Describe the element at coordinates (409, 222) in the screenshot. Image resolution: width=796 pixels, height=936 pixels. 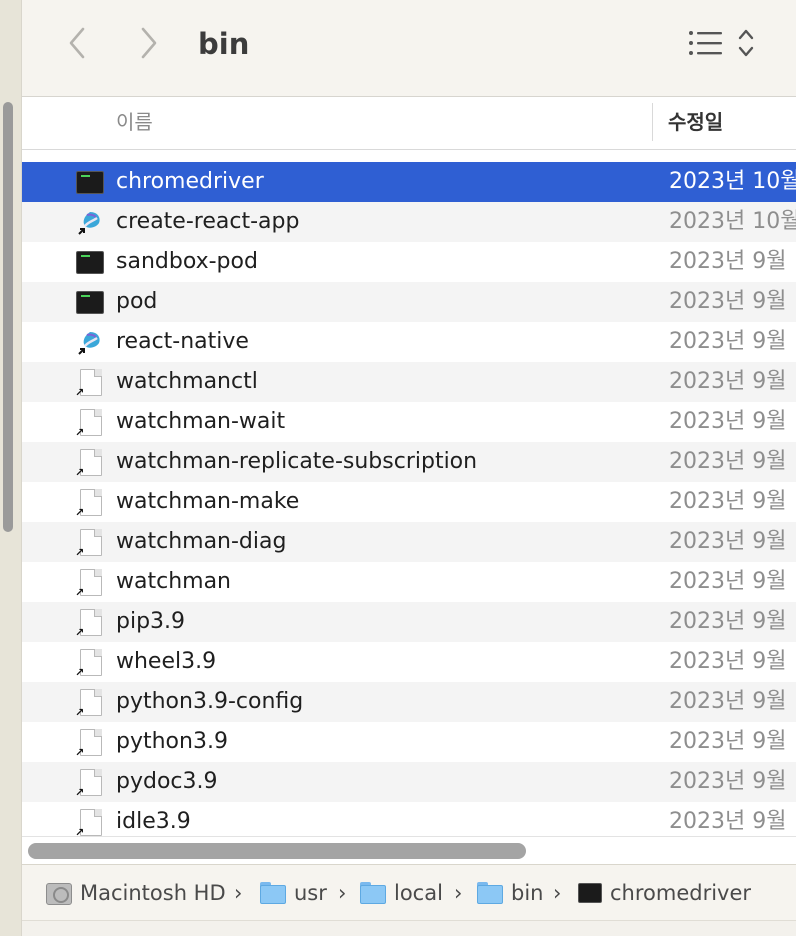
I see `file-row: create-react-app 2023년 10월` at that location.